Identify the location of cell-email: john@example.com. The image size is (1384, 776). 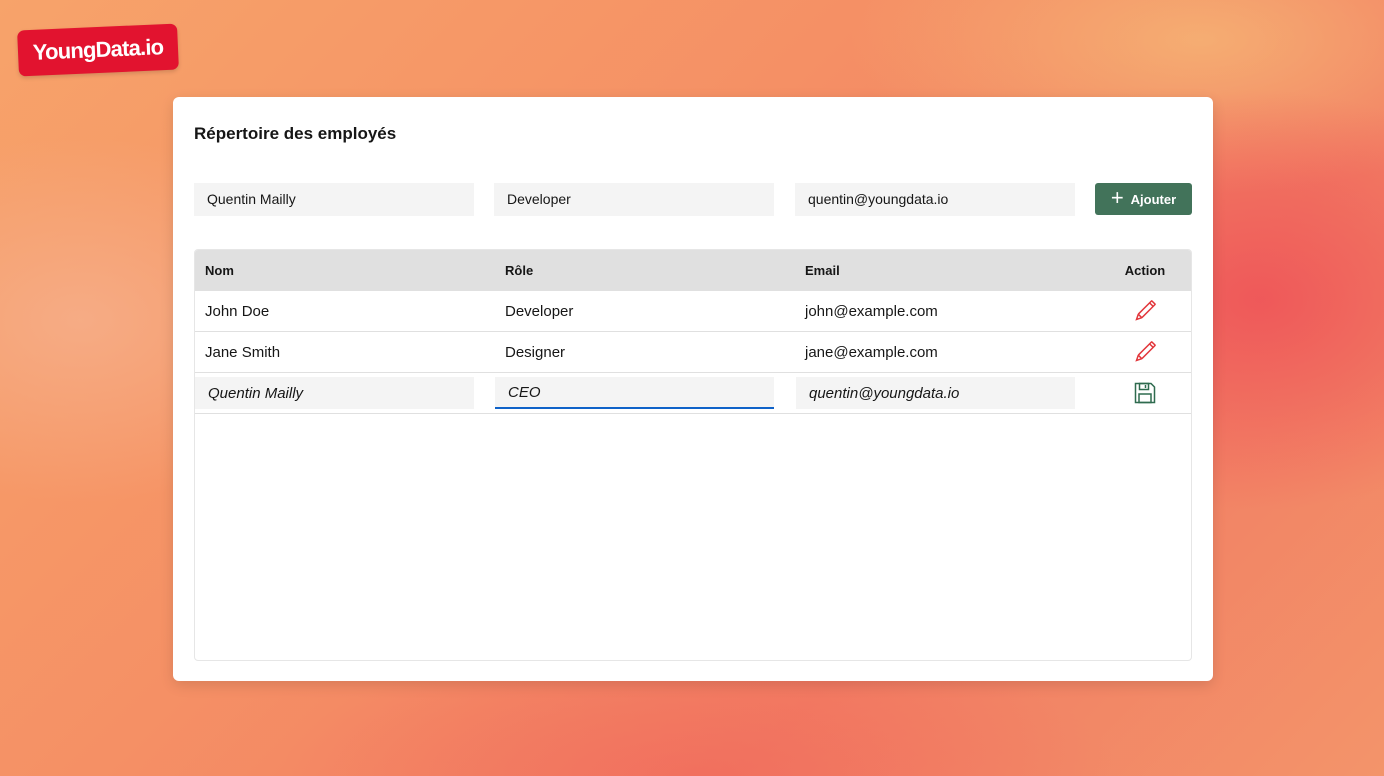
(871, 311).